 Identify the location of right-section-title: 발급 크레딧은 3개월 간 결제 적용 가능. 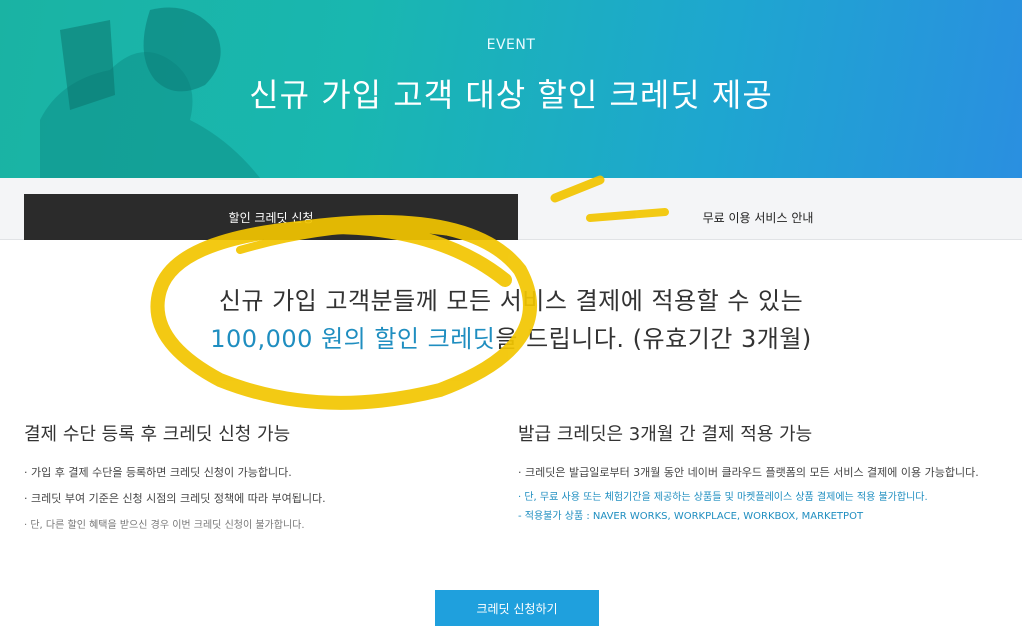
(665, 434).